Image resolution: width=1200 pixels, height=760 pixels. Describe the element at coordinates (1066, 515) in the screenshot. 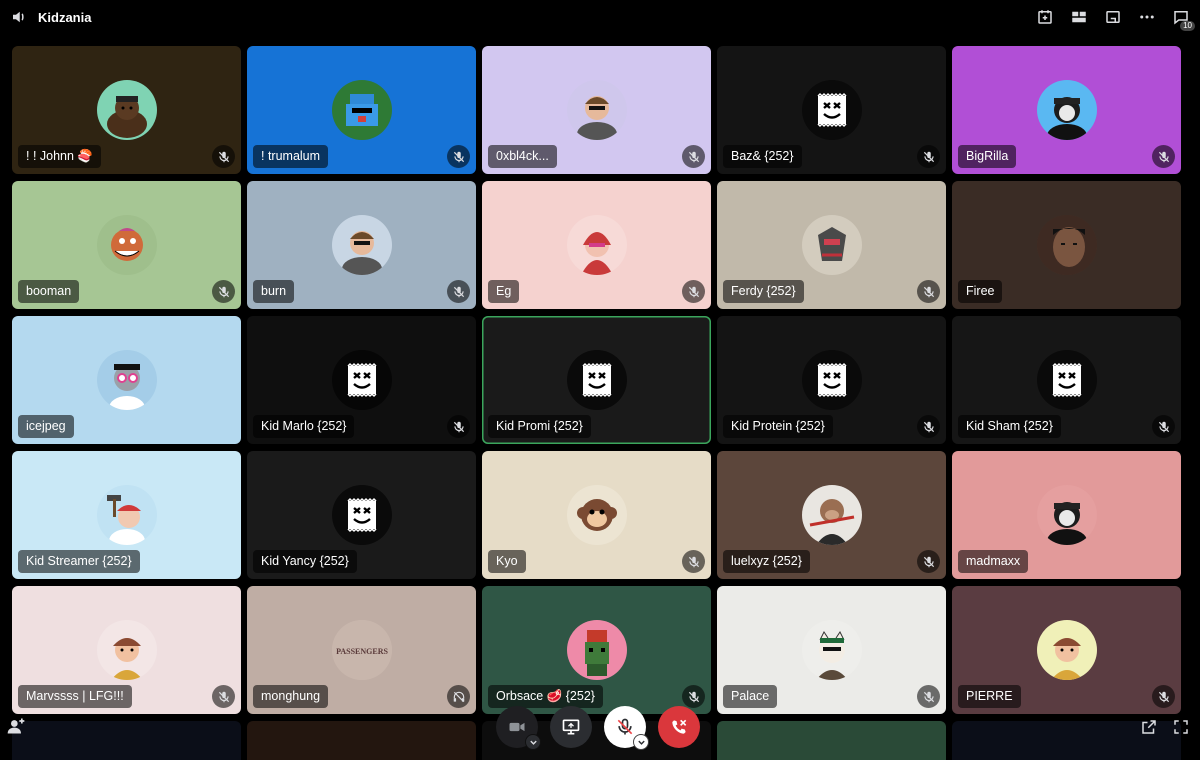

I see `participant-tile: madmaxx` at that location.